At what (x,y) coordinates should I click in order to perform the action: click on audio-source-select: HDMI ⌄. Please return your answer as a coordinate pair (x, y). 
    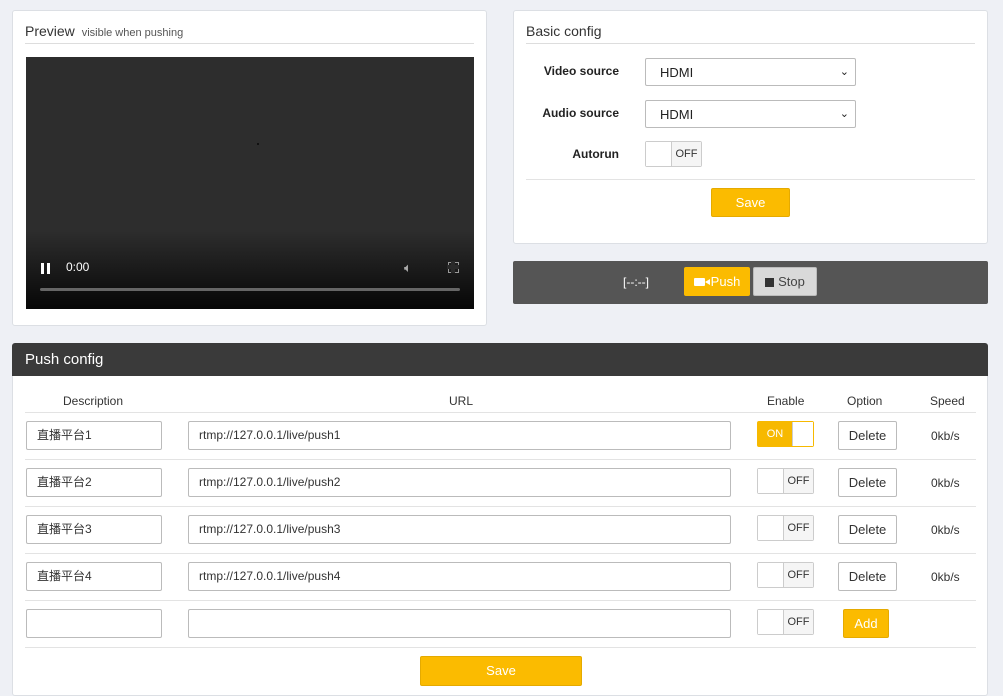
    Looking at the image, I should click on (750, 114).